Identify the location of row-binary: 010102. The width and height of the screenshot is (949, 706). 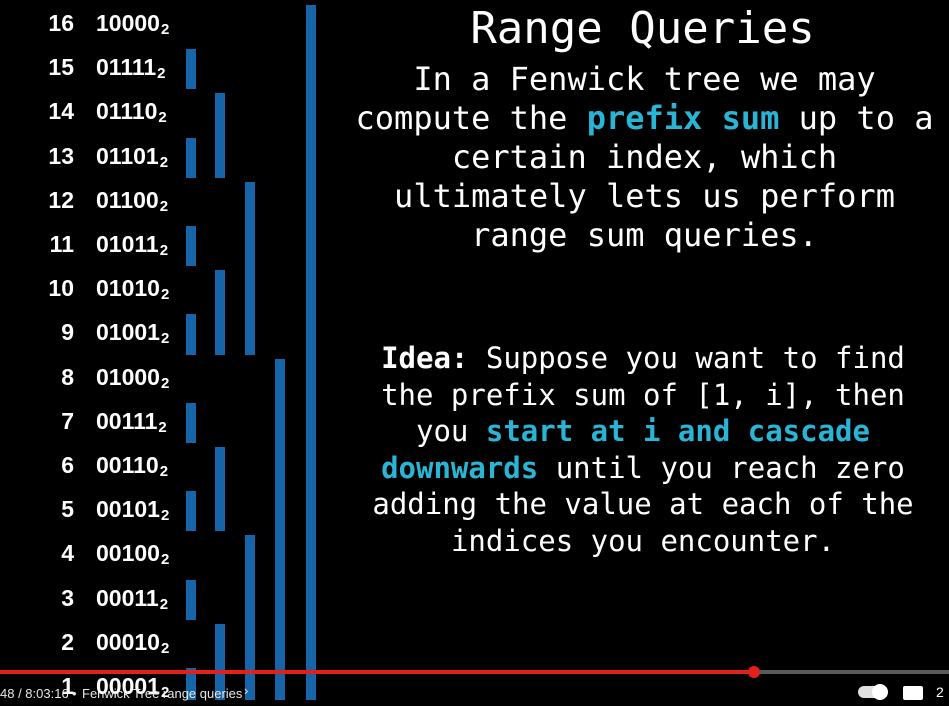
(132, 291).